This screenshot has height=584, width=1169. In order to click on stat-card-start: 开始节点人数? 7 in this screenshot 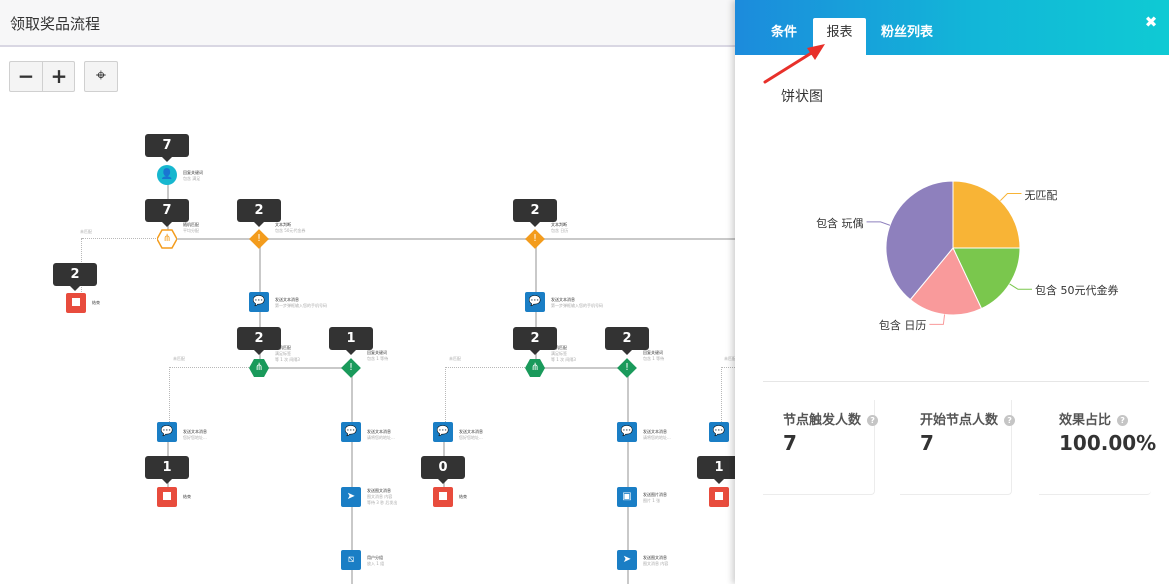, I will do `click(958, 447)`.